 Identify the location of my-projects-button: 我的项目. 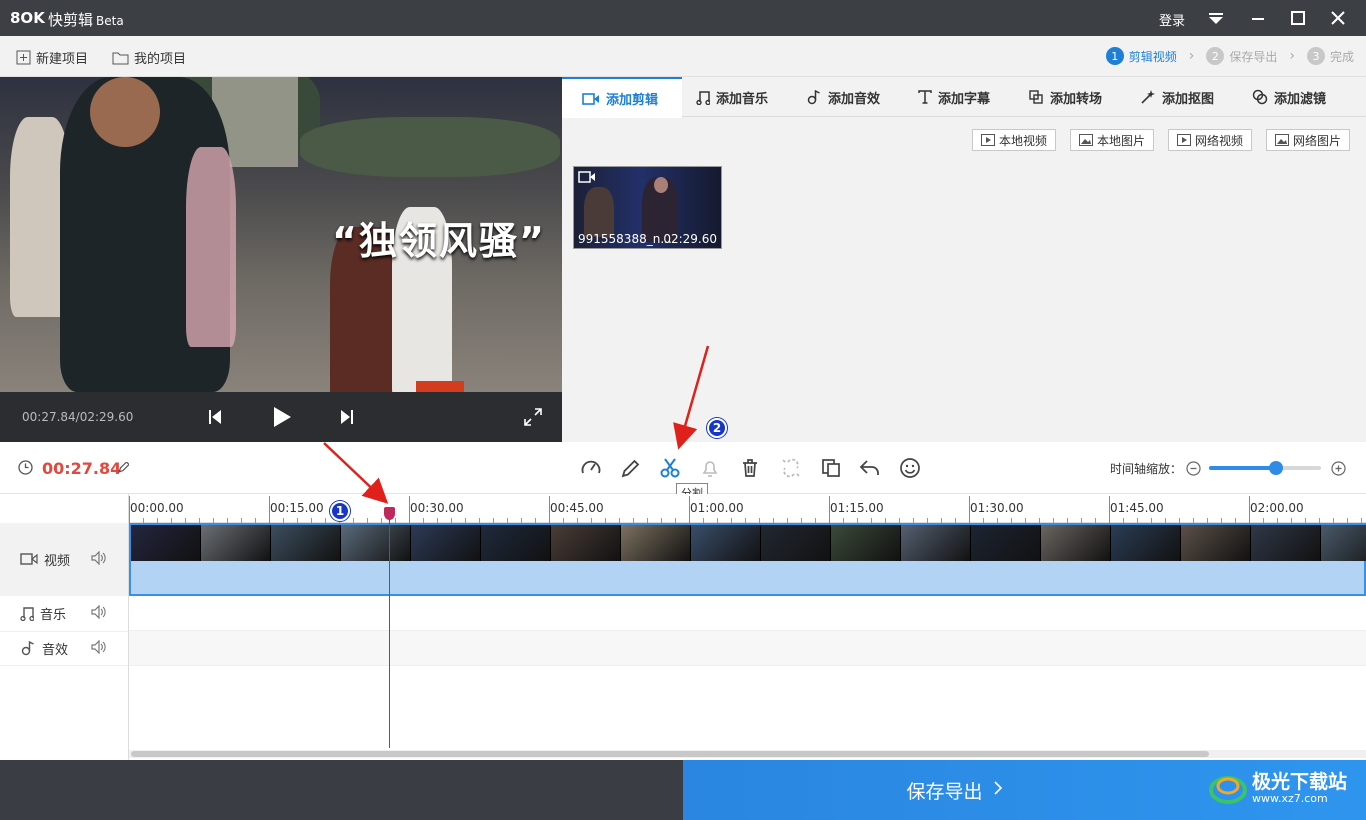
(149, 57).